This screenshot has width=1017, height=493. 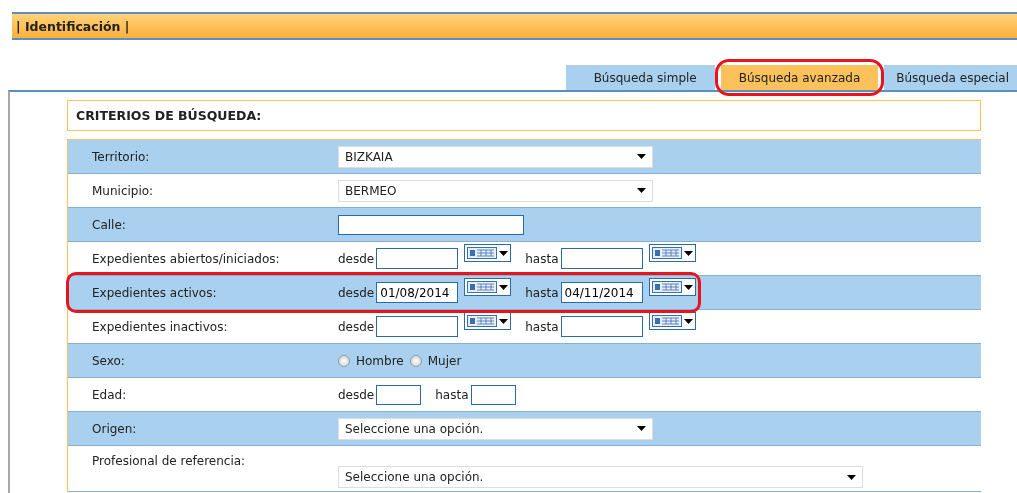 I want to click on dropdown: BERMEO, so click(x=495, y=190).